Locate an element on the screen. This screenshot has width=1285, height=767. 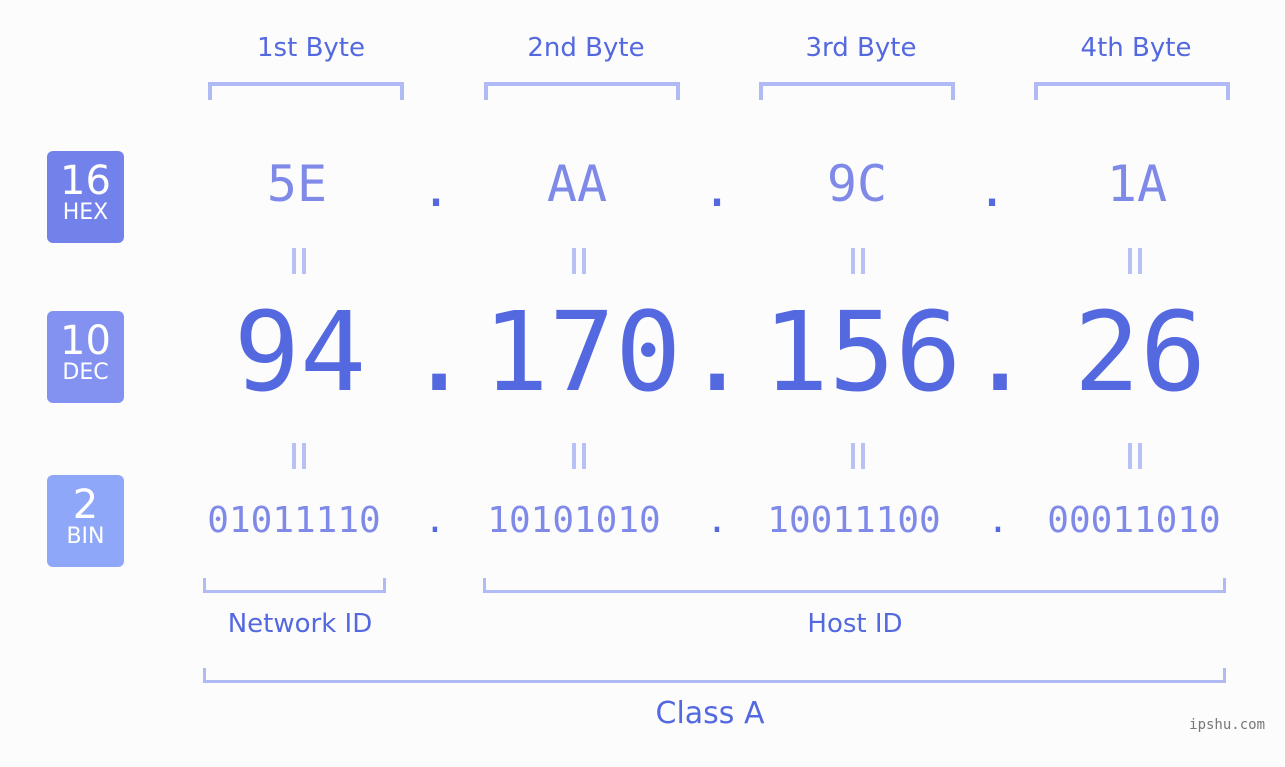
bin-byte-1: 01011110 is located at coordinates (294, 520).